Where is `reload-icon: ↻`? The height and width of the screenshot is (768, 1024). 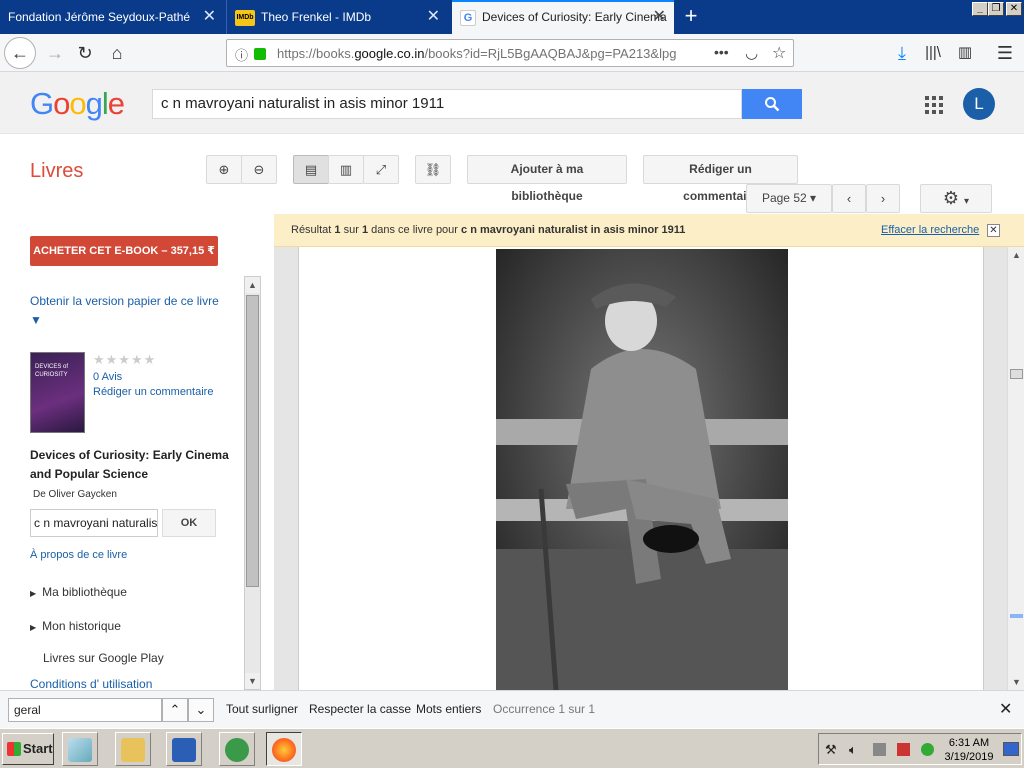 reload-icon: ↻ is located at coordinates (85, 53).